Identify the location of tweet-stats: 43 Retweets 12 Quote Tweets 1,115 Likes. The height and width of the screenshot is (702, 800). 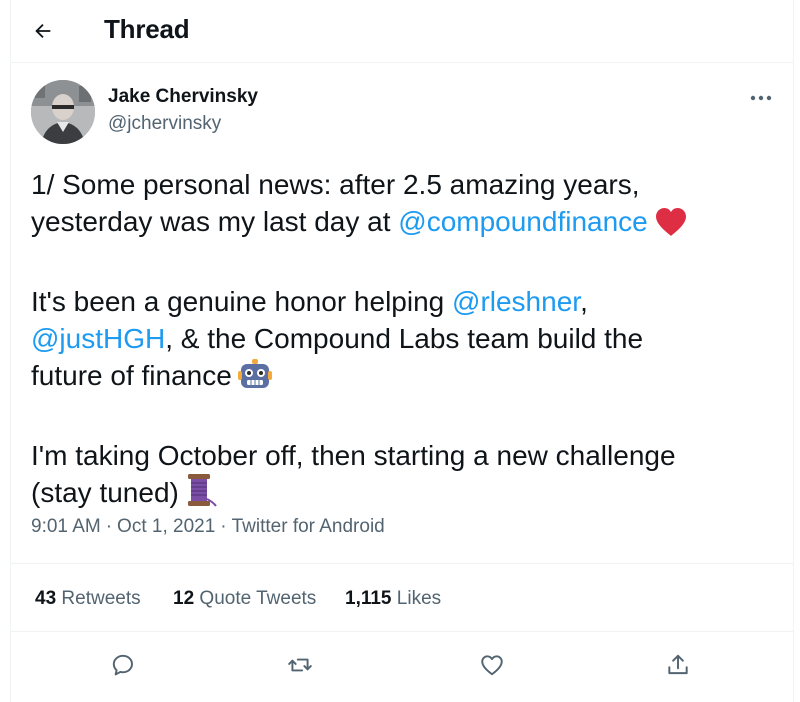
(402, 597).